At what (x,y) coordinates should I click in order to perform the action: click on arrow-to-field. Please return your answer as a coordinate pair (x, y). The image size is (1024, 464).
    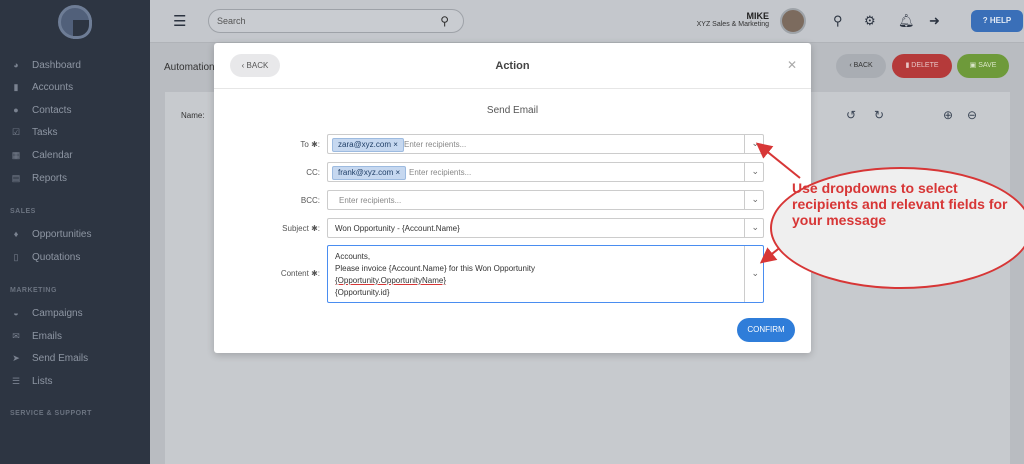
    Looking at the image, I should click on (778, 160).